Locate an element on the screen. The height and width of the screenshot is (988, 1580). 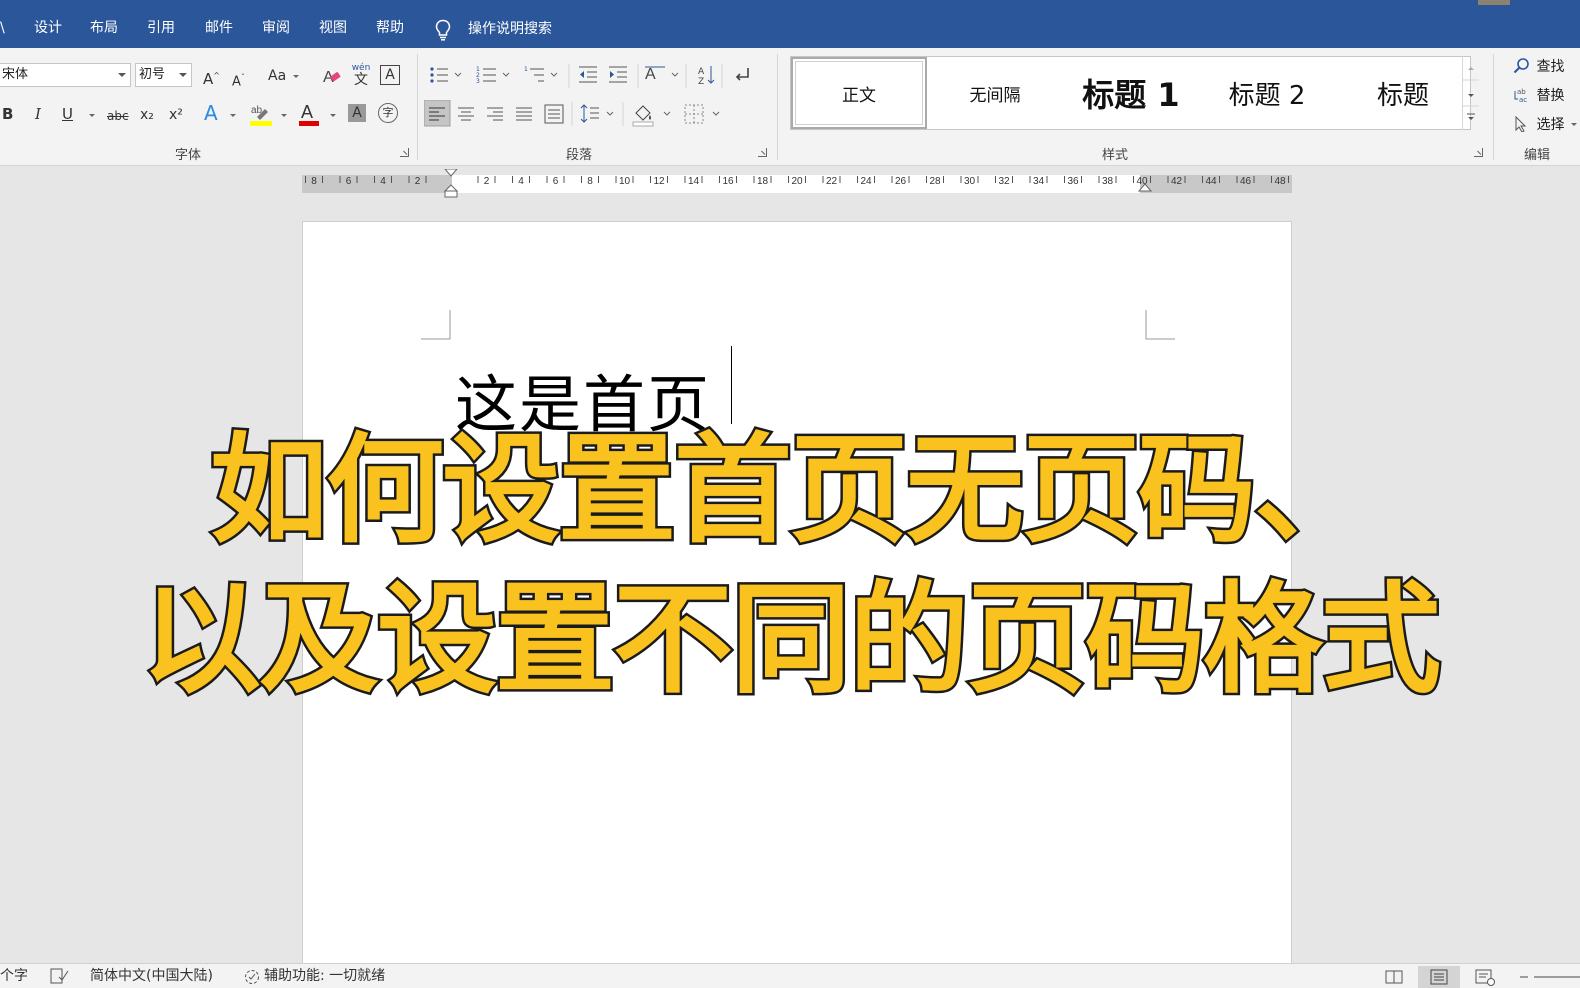
font-group-label: 字体 is located at coordinates (188, 155).